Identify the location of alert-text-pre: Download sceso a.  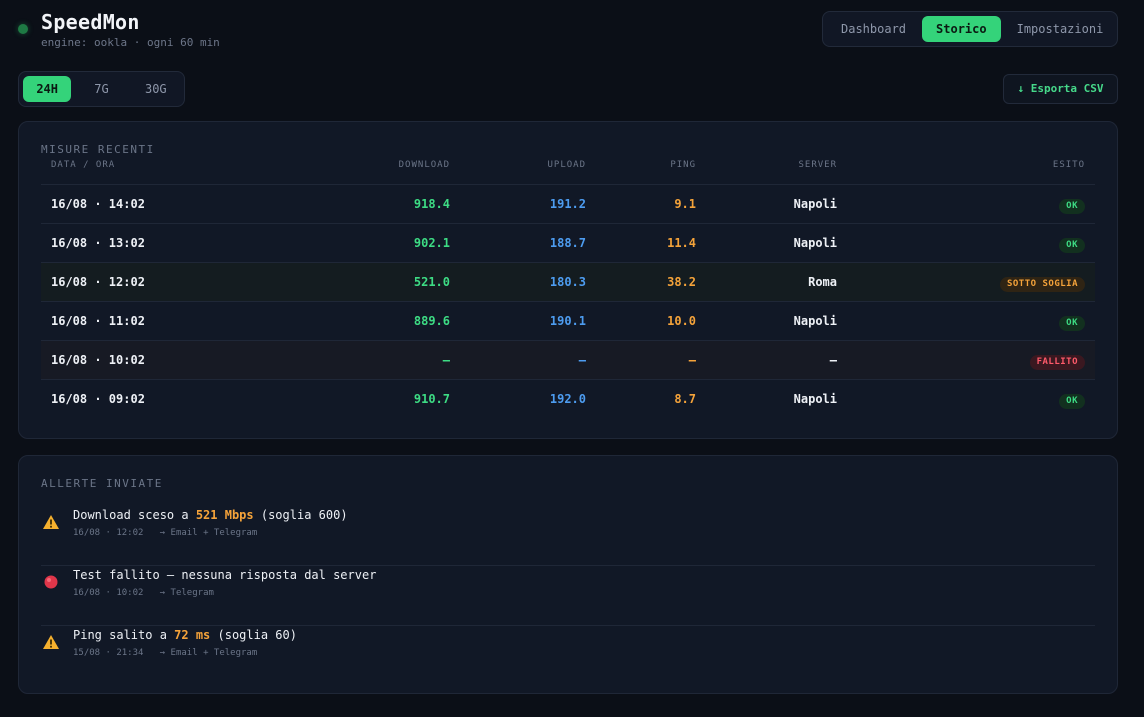
(134, 515).